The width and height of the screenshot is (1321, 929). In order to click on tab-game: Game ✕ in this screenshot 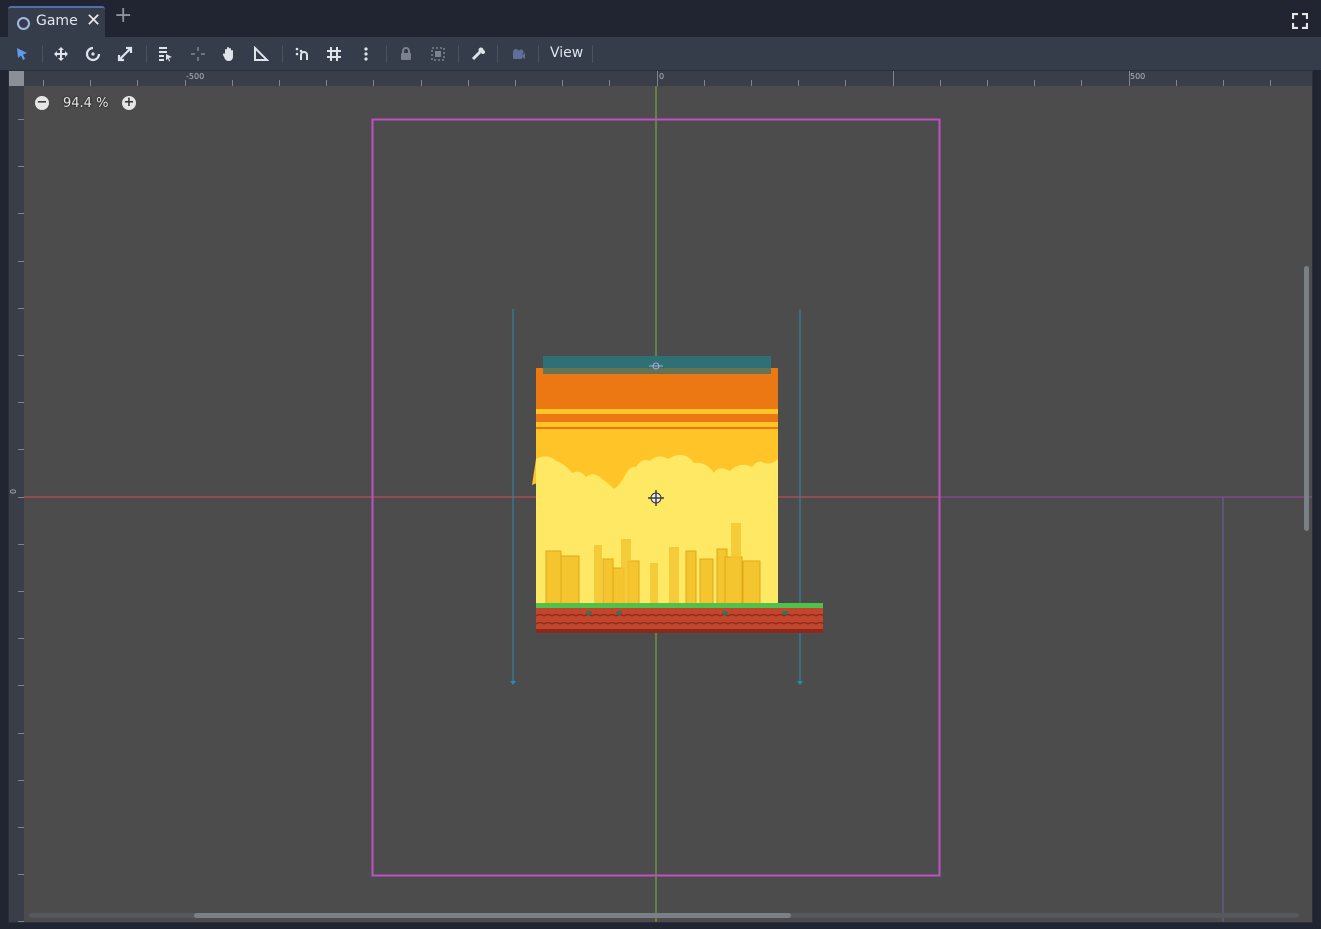, I will do `click(56, 21)`.